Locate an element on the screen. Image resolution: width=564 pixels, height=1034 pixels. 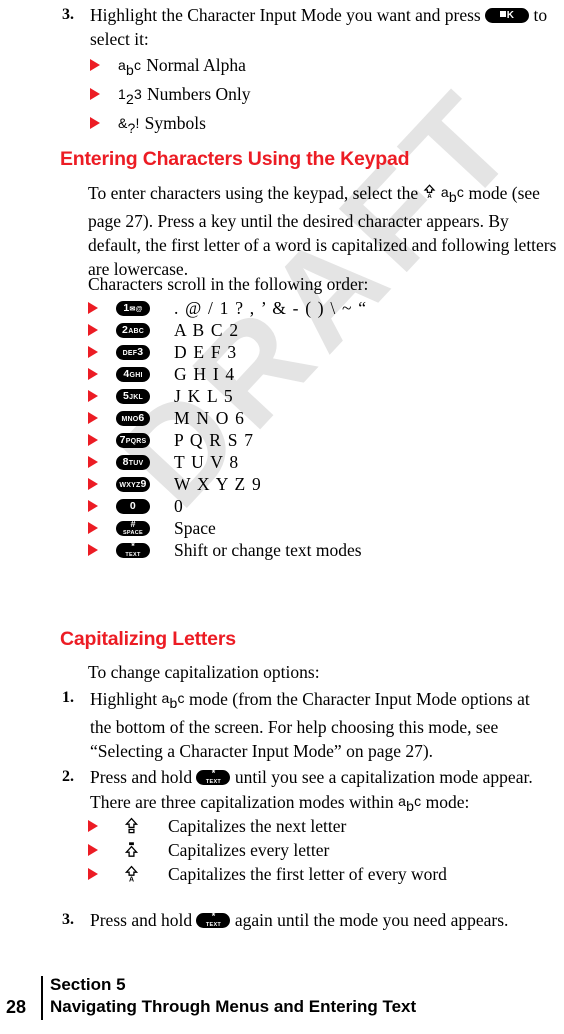
key-space-icon: # SPACE is located at coordinates (133, 528).